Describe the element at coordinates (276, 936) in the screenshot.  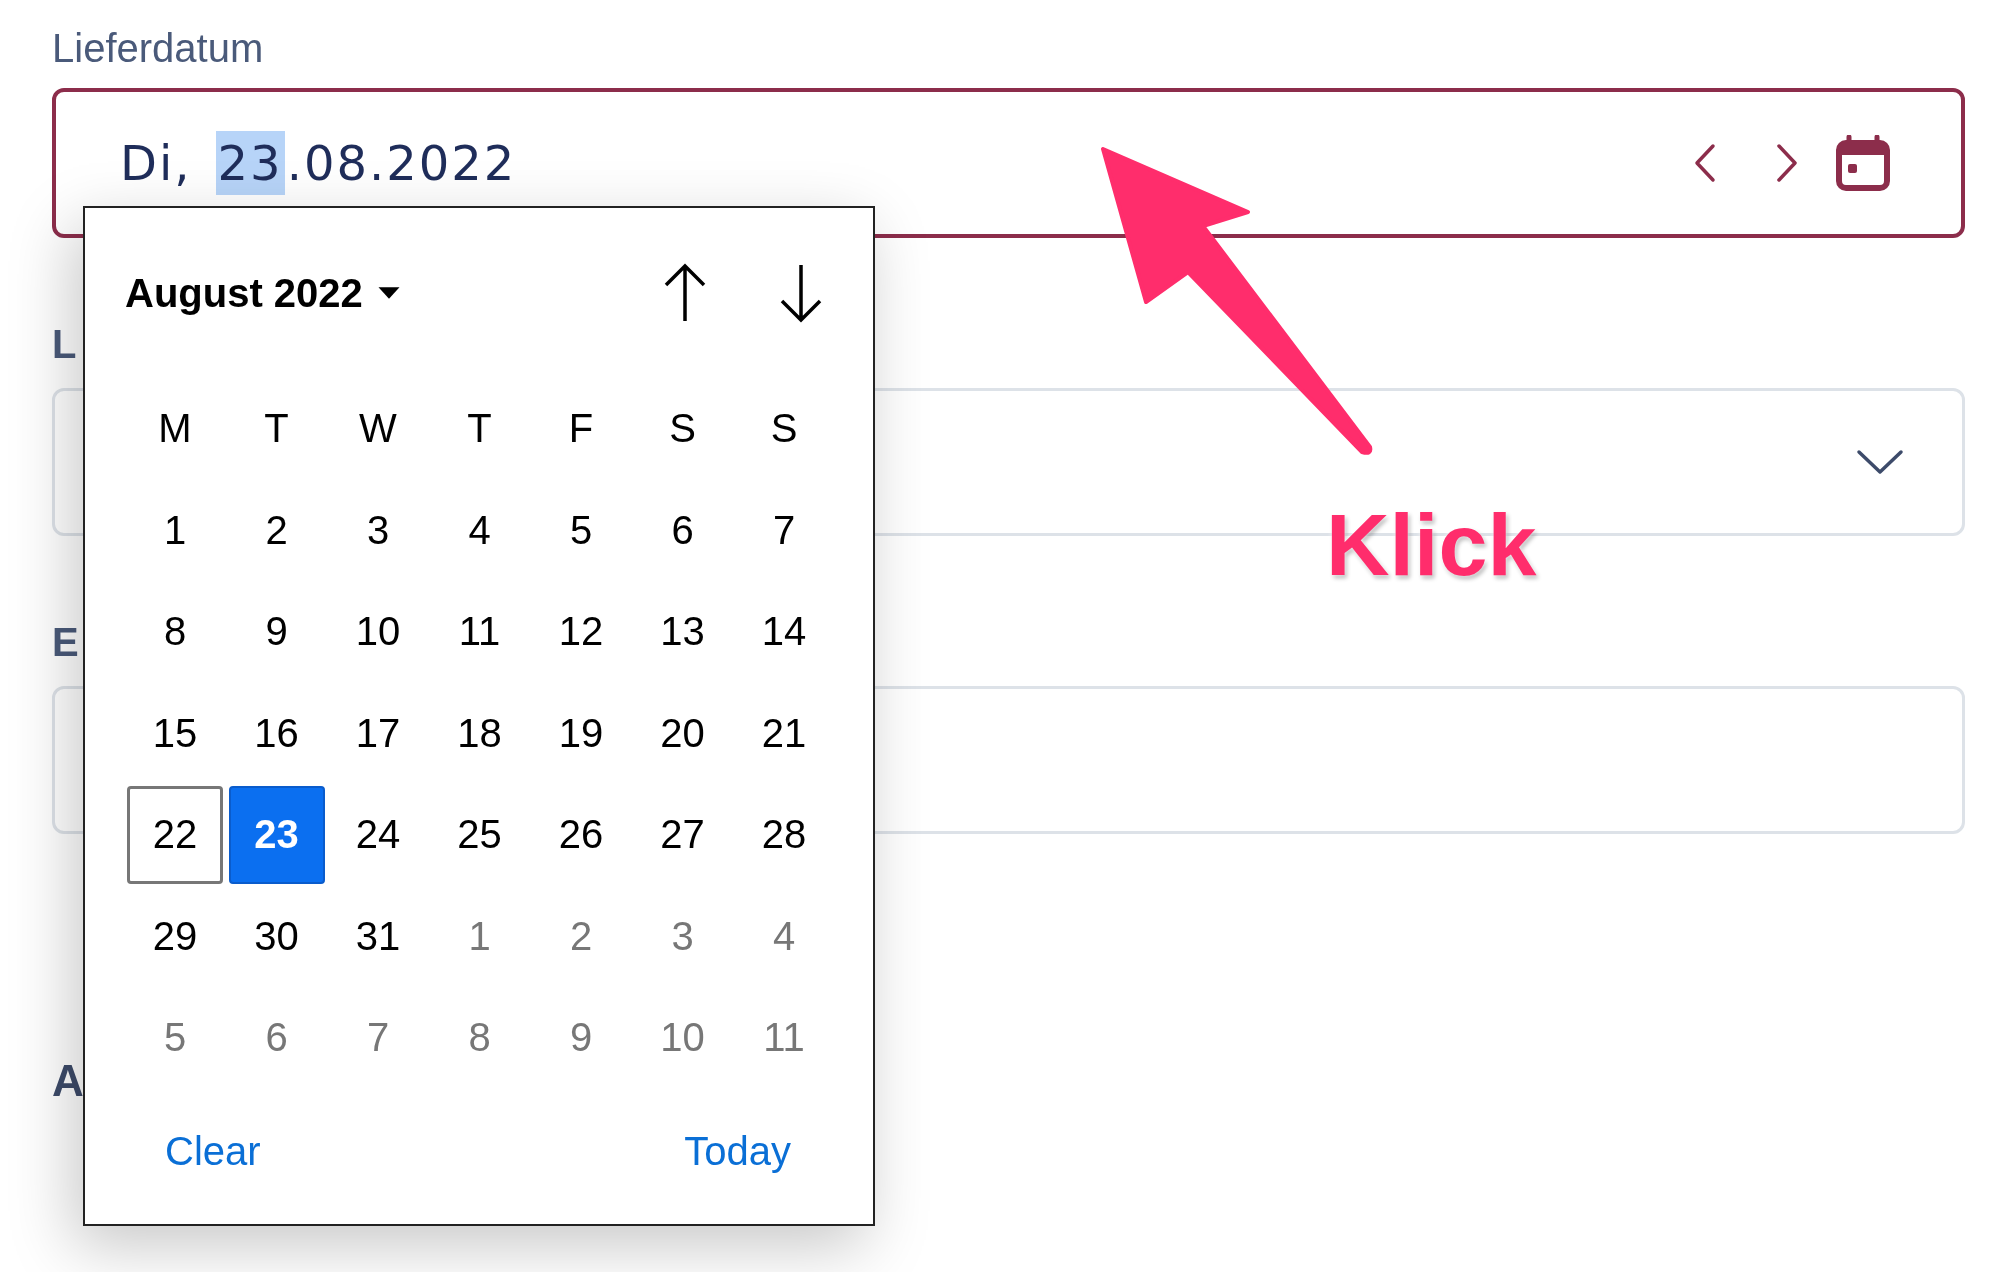
I see `calendar-day: 30` at that location.